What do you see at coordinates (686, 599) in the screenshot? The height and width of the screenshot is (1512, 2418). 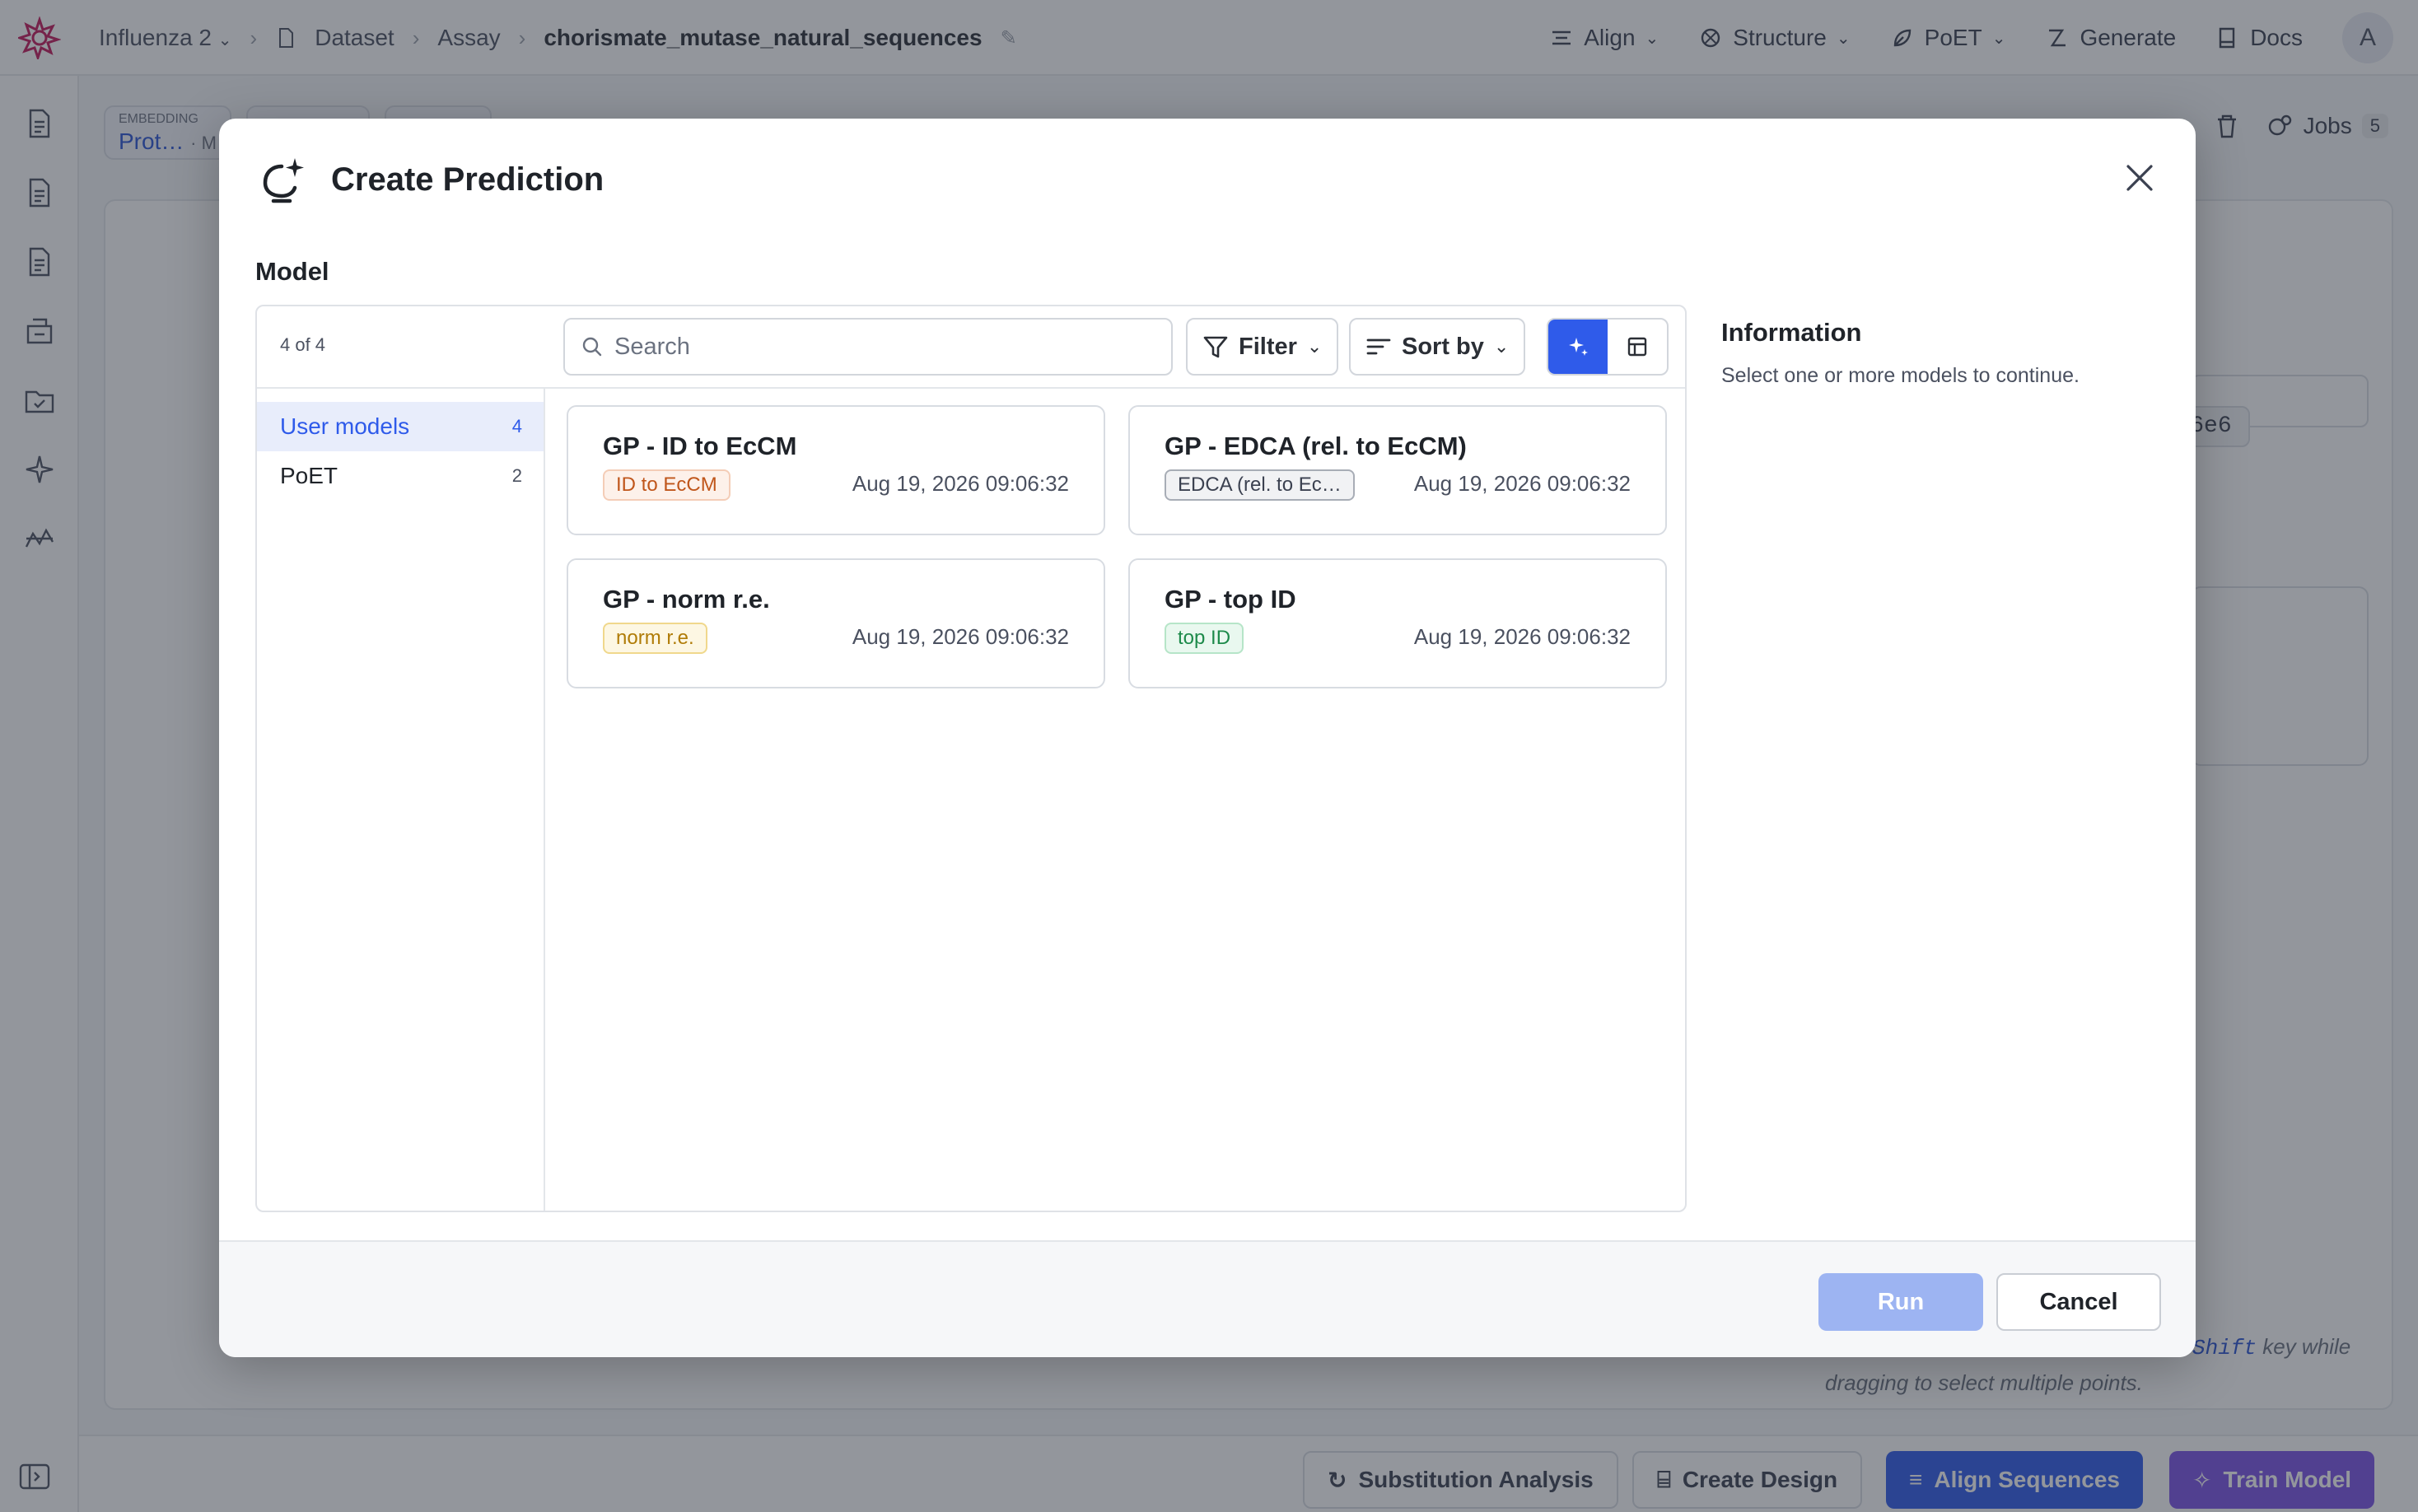 I see `model-card-title: GP - norm r.e.` at bounding box center [686, 599].